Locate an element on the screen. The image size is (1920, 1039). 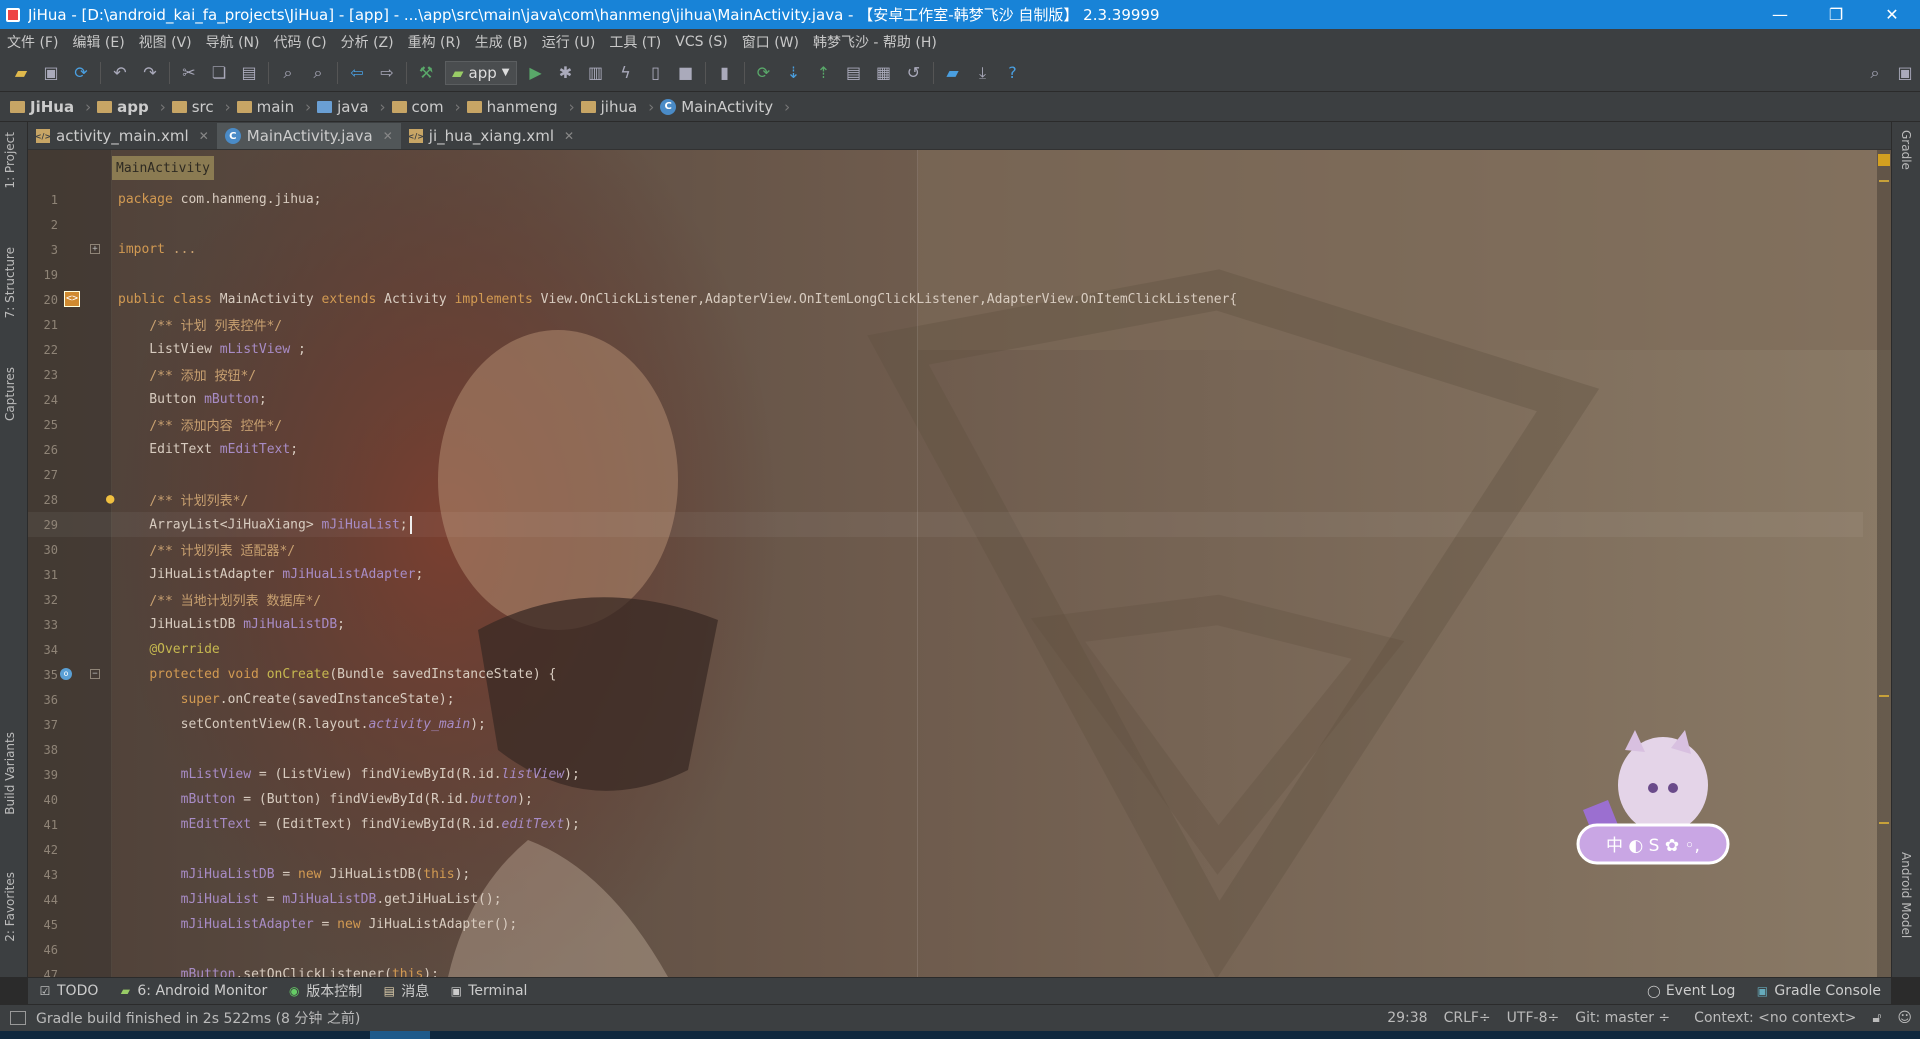
lightbulb-icon: ● is located at coordinates (110, 499).